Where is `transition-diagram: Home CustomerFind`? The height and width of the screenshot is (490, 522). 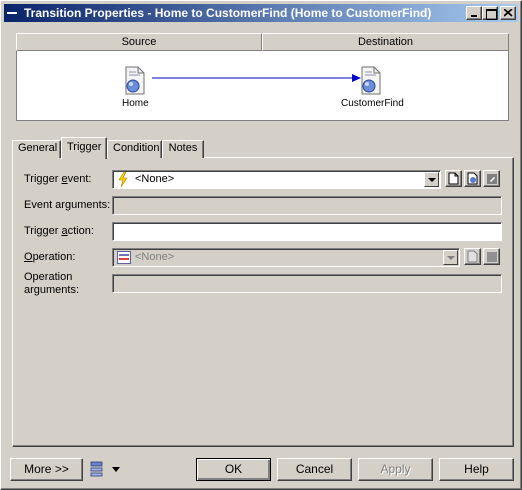
transition-diagram: Home CustomerFind is located at coordinates (262, 86).